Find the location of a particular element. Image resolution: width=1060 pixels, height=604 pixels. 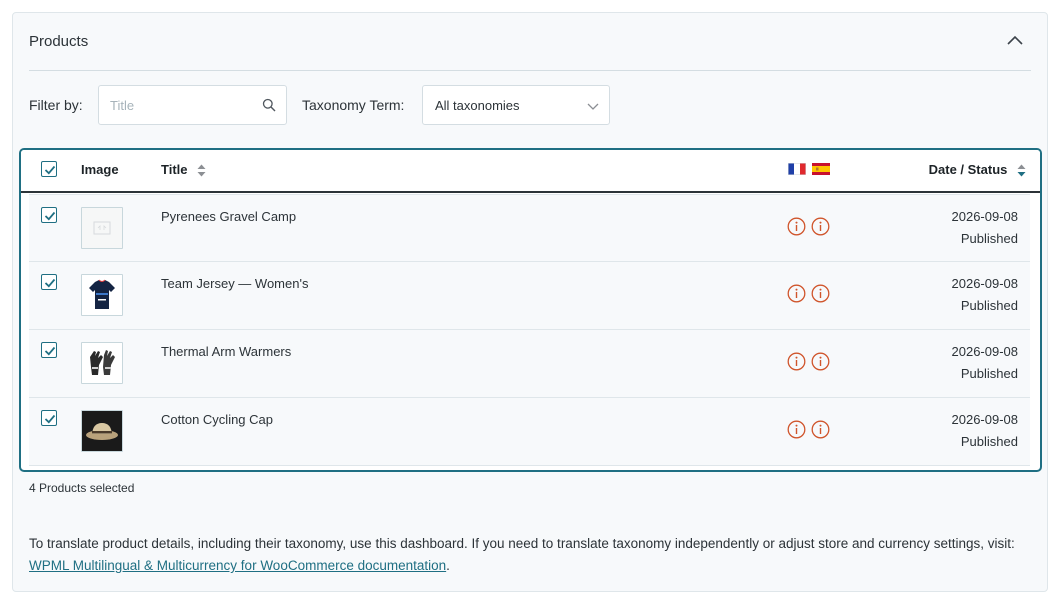

header-date-status: Date / Status is located at coordinates (977, 169).